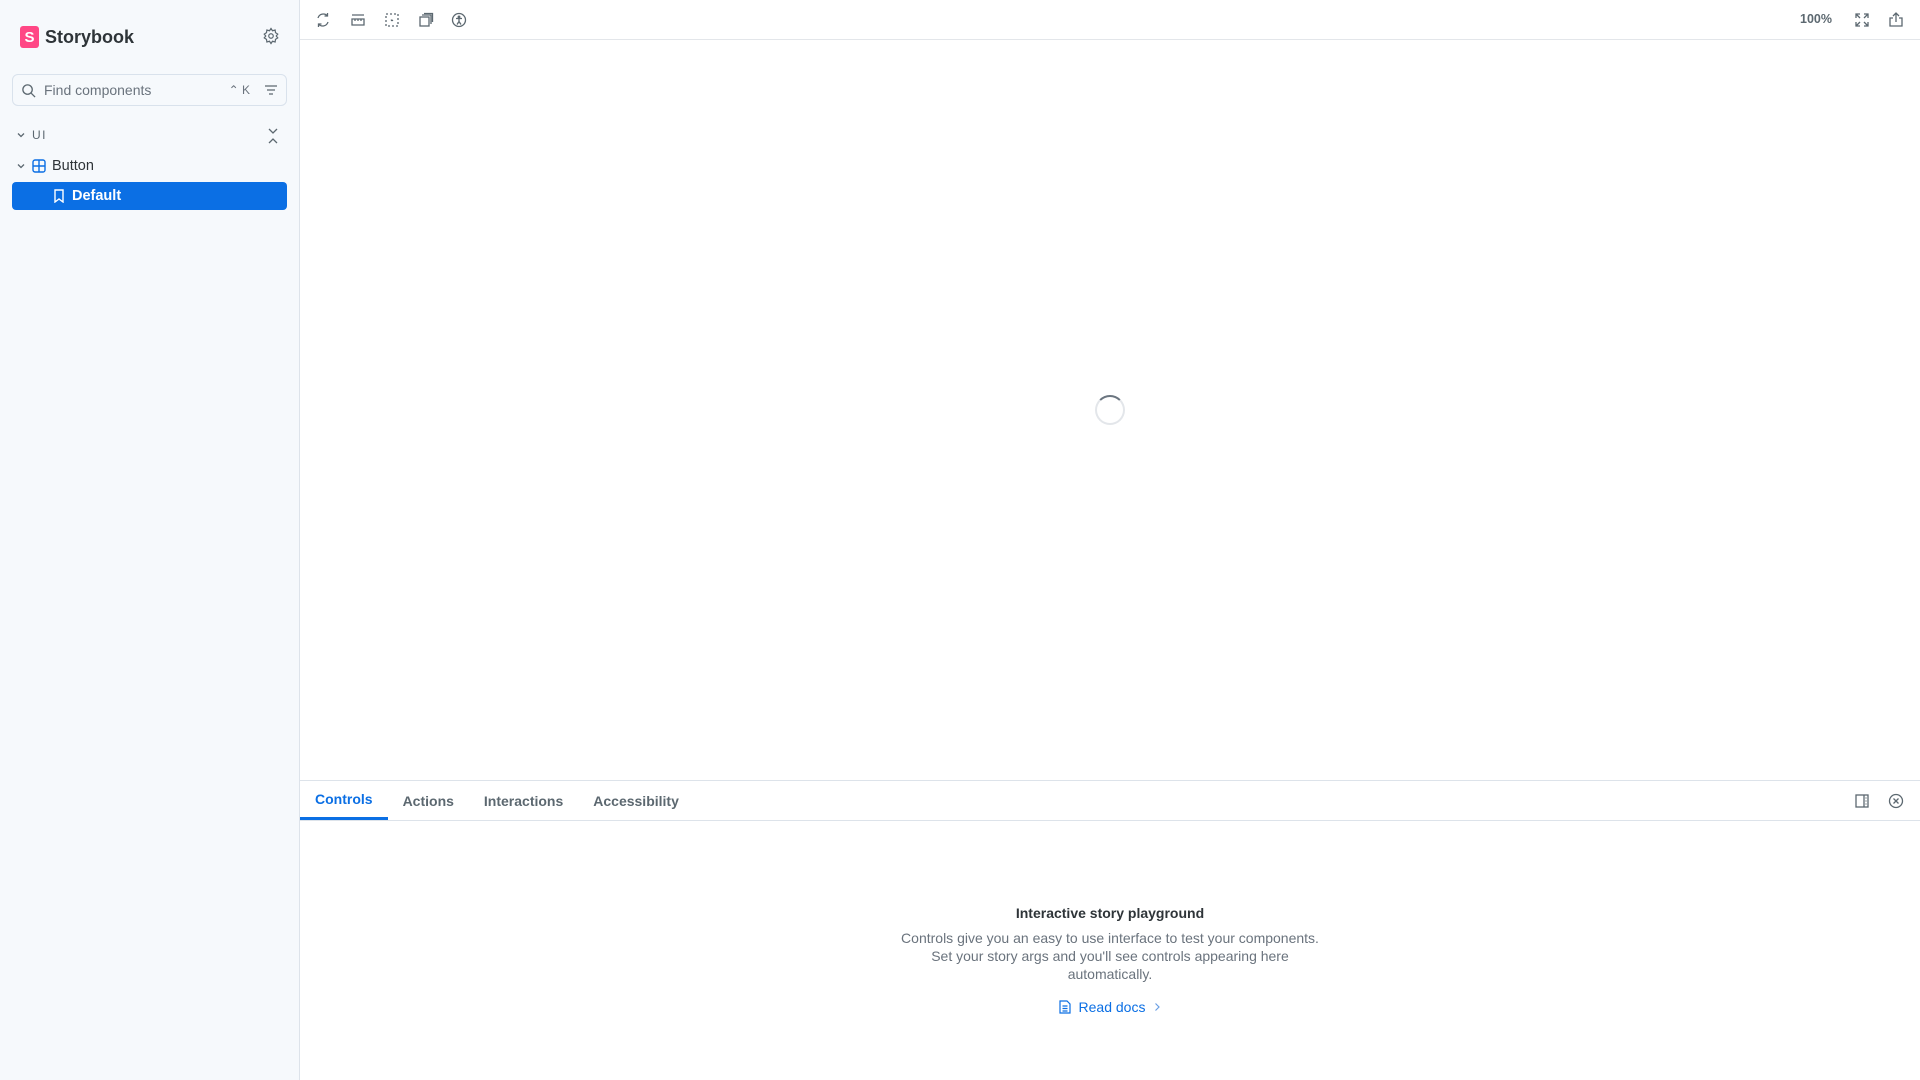 The width and height of the screenshot is (1920, 1080). I want to click on storybook-logo: S Storybook, so click(77, 37).